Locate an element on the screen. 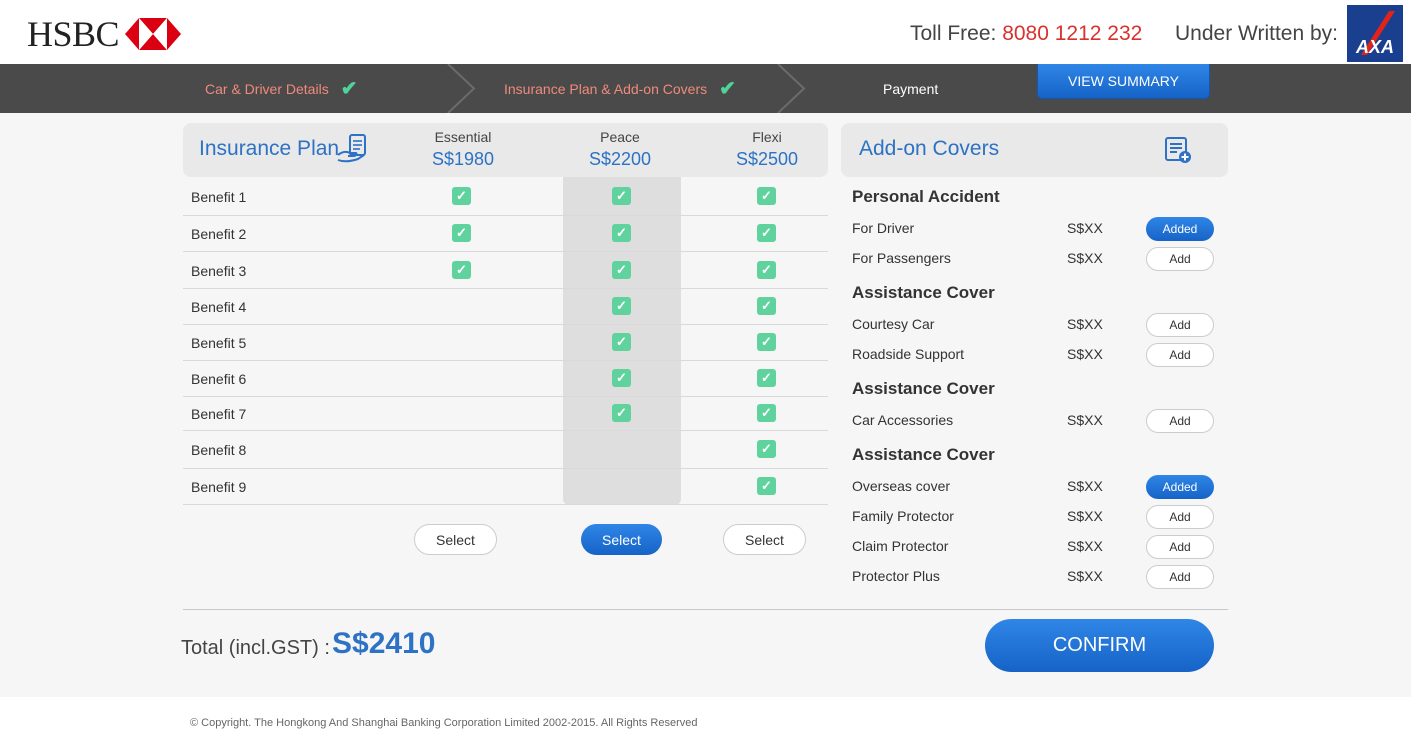 Image resolution: width=1411 pixels, height=749 pixels. svg-text: AXA is located at coordinates (1374, 47).